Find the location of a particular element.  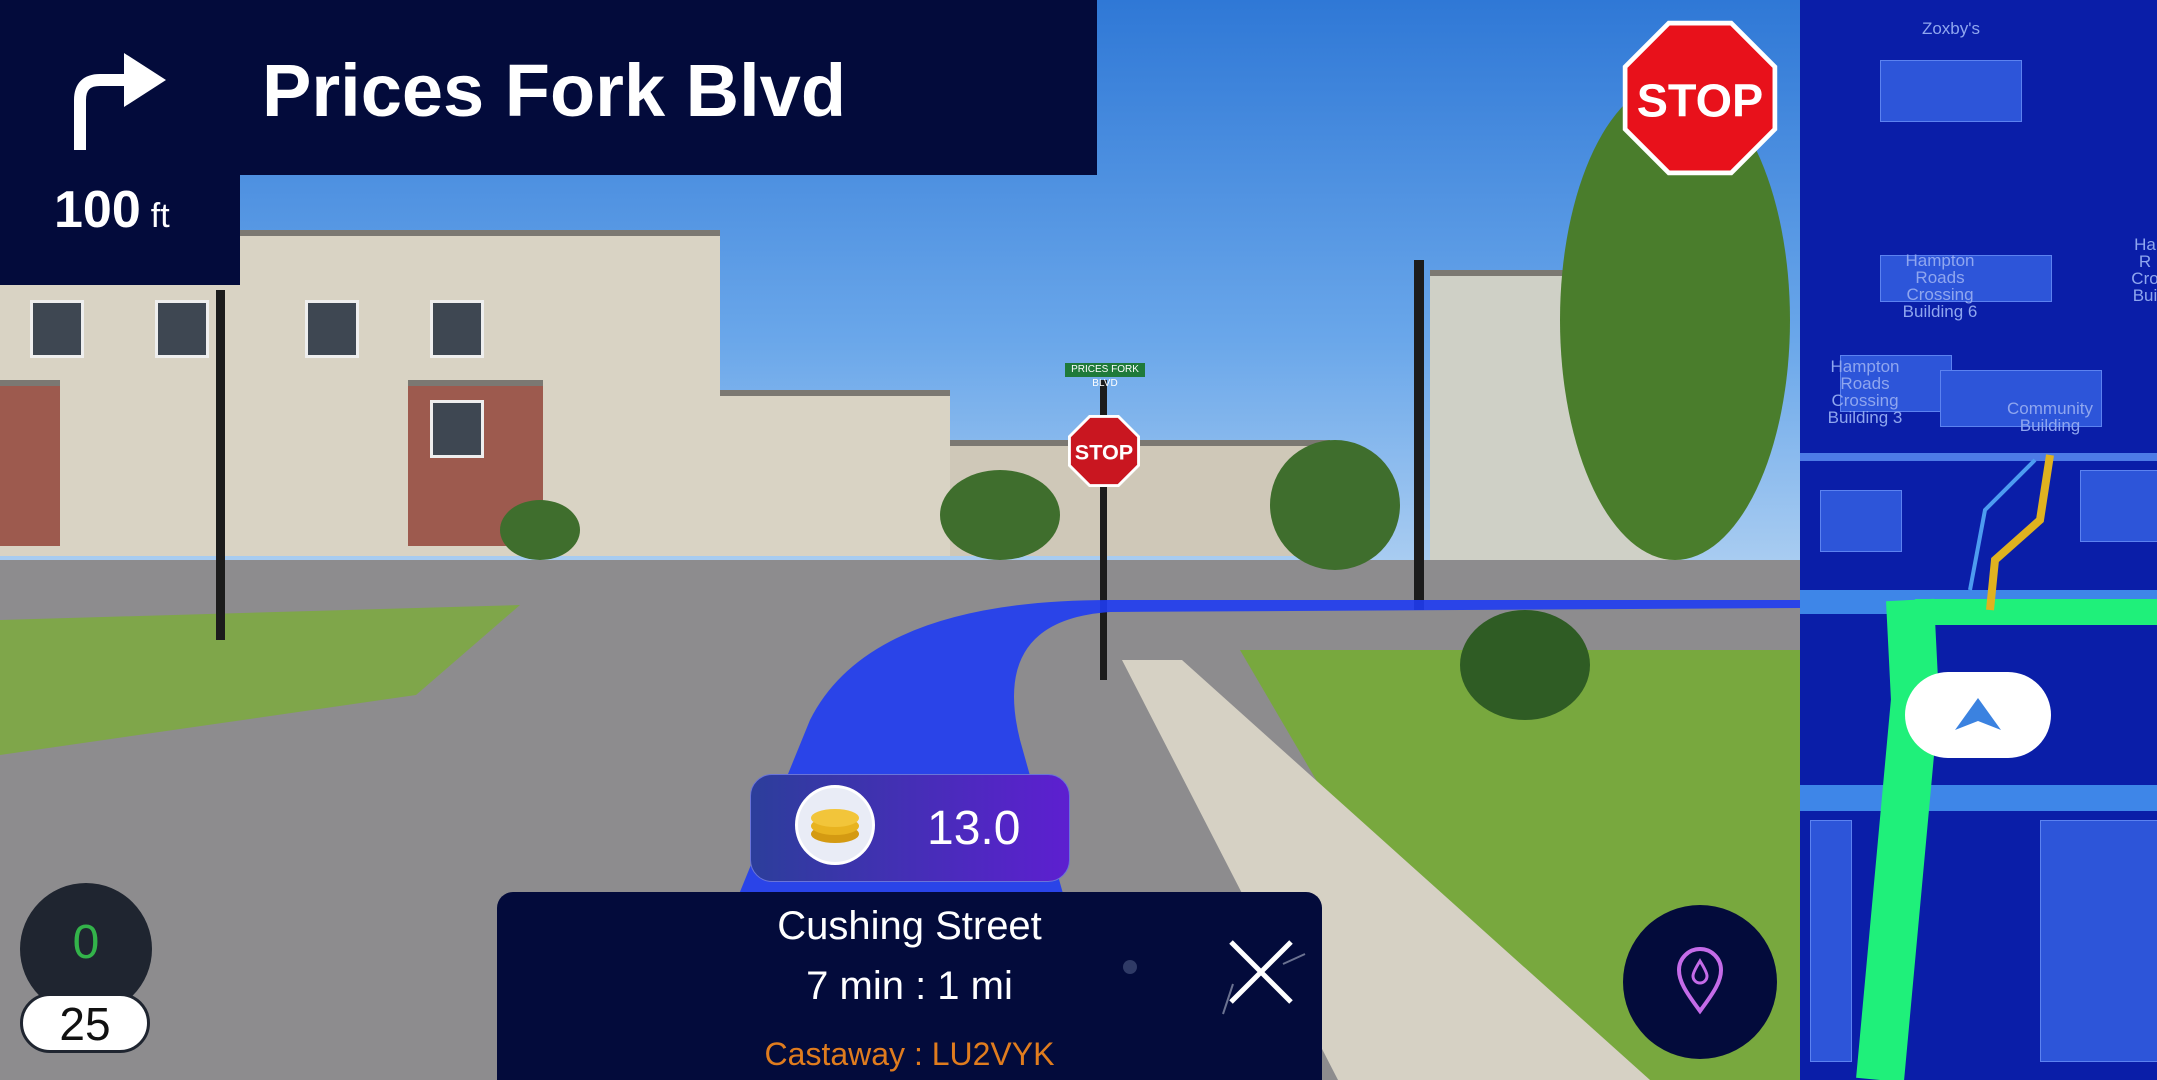

close-navigation-button is located at coordinates (1261, 972).